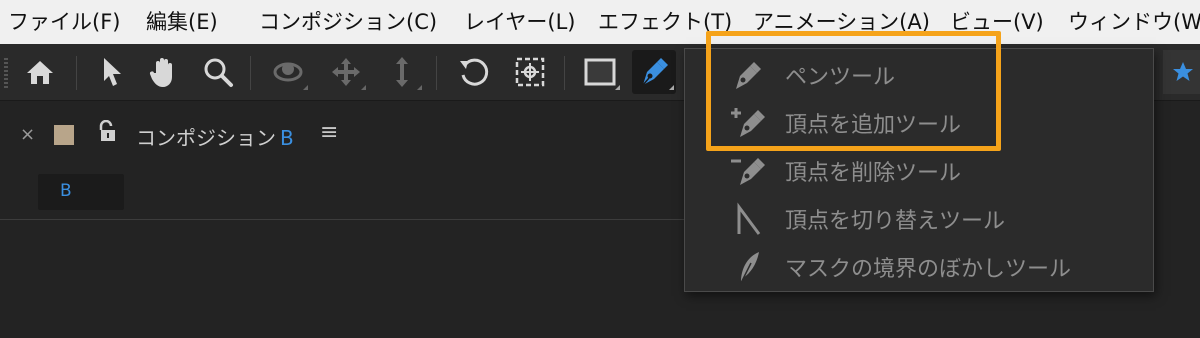  Describe the element at coordinates (112, 72) in the screenshot. I see `selection-arrow-icon` at that location.